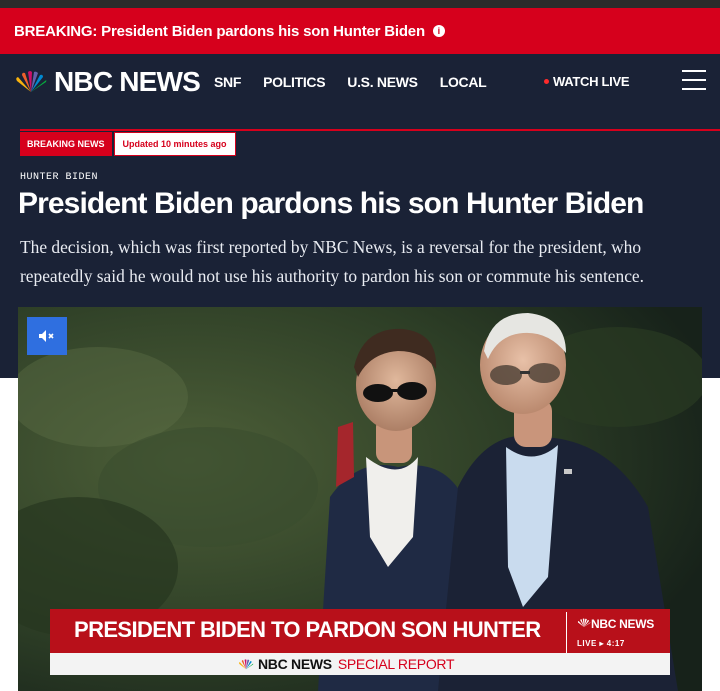 The height and width of the screenshot is (691, 720). What do you see at coordinates (294, 82) in the screenshot?
I see `nav-link-politics: POLITICS` at bounding box center [294, 82].